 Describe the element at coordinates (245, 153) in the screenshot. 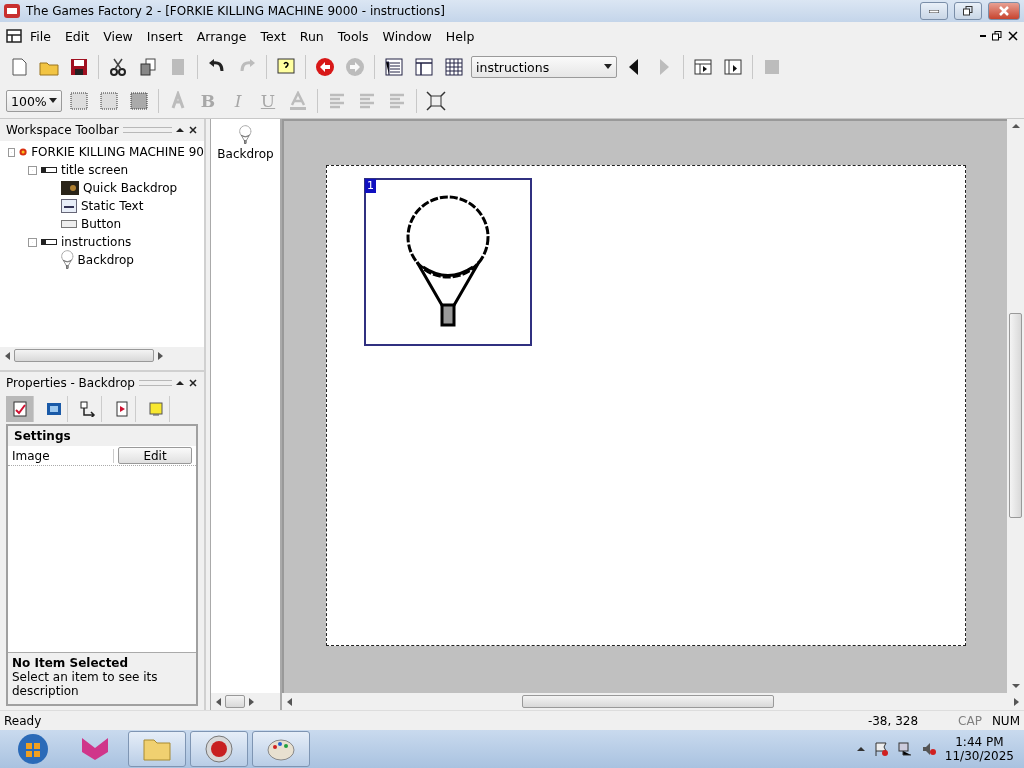

I see `object-item: Backdrop` at that location.